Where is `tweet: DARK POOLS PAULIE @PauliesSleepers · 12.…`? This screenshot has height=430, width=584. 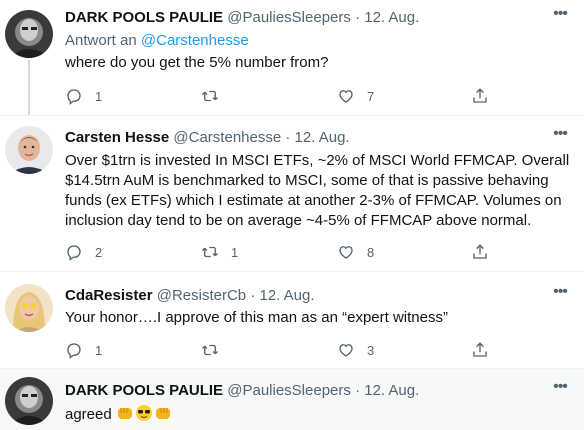 tweet: DARK POOLS PAULIE @PauliesSleepers · 12.… is located at coordinates (292, 399).